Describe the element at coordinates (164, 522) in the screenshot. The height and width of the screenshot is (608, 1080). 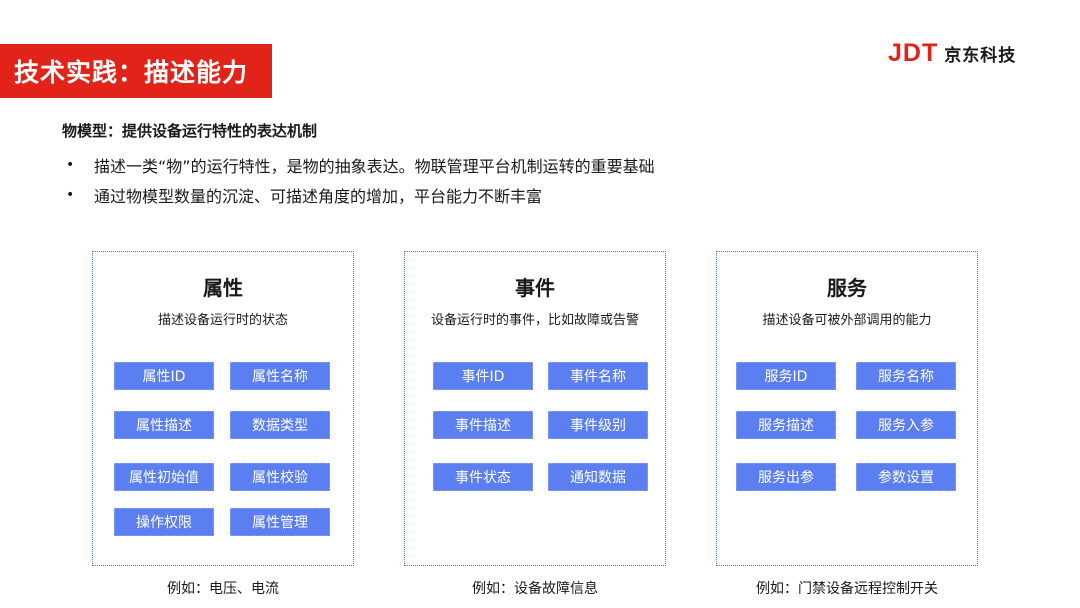
I see `tag-permission: 操作权限` at that location.